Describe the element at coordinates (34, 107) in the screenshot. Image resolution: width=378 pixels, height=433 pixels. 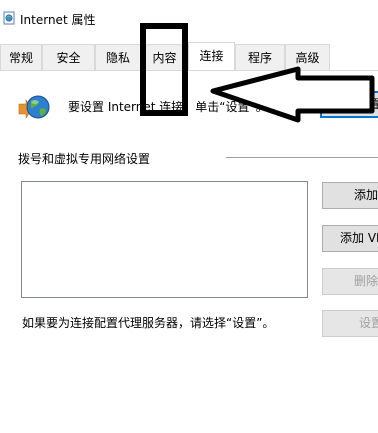
I see `globe-network-icon` at that location.